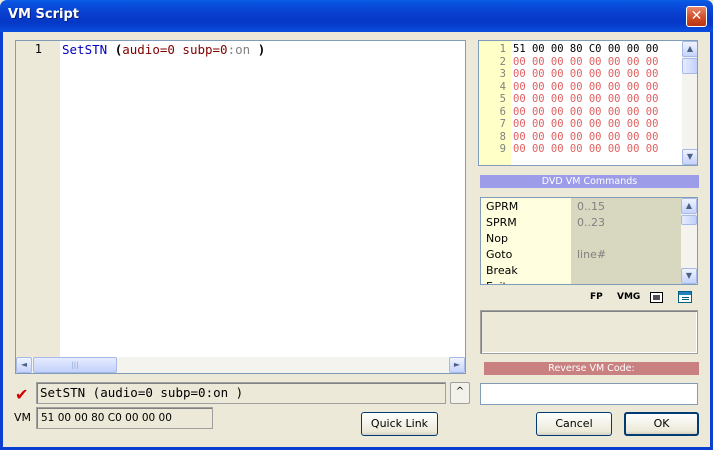 The height and width of the screenshot is (450, 713). What do you see at coordinates (239, 49) in the screenshot?
I see `code-on-flag: :on` at bounding box center [239, 49].